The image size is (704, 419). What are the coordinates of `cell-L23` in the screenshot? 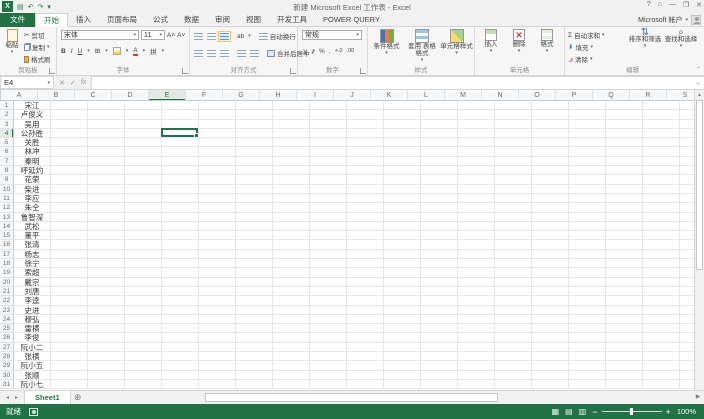 It's located at (439, 310).